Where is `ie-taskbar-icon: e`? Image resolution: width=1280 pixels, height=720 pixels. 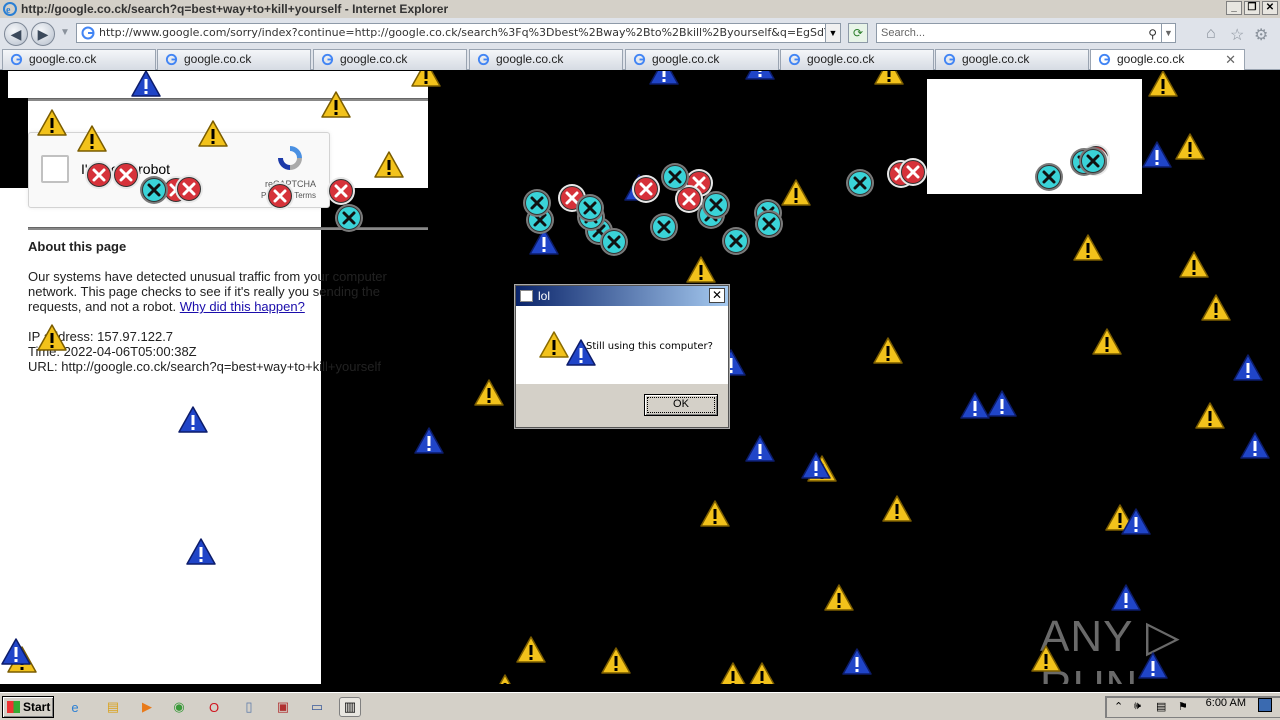
ie-taskbar-icon: e is located at coordinates (75, 707).